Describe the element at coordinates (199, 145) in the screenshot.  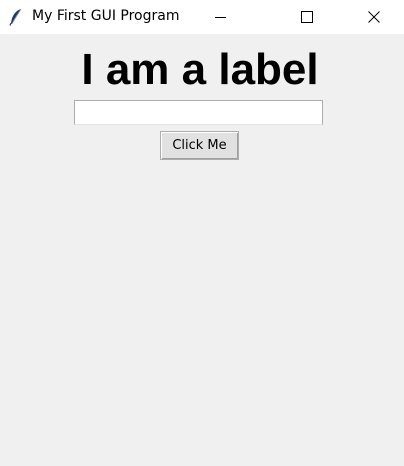
I see `click-me-button: Click Me` at that location.